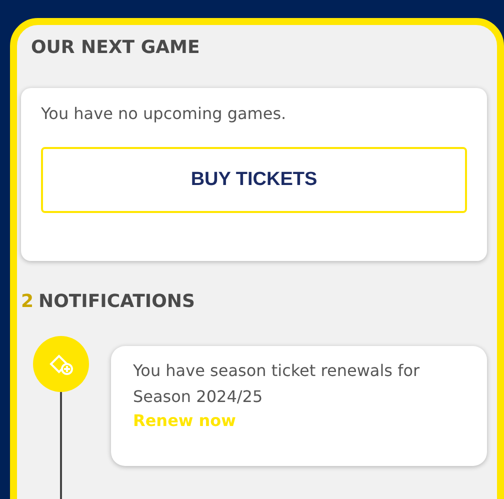  What do you see at coordinates (116, 301) in the screenshot?
I see `section-heading: NOTIFICATIONS` at bounding box center [116, 301].